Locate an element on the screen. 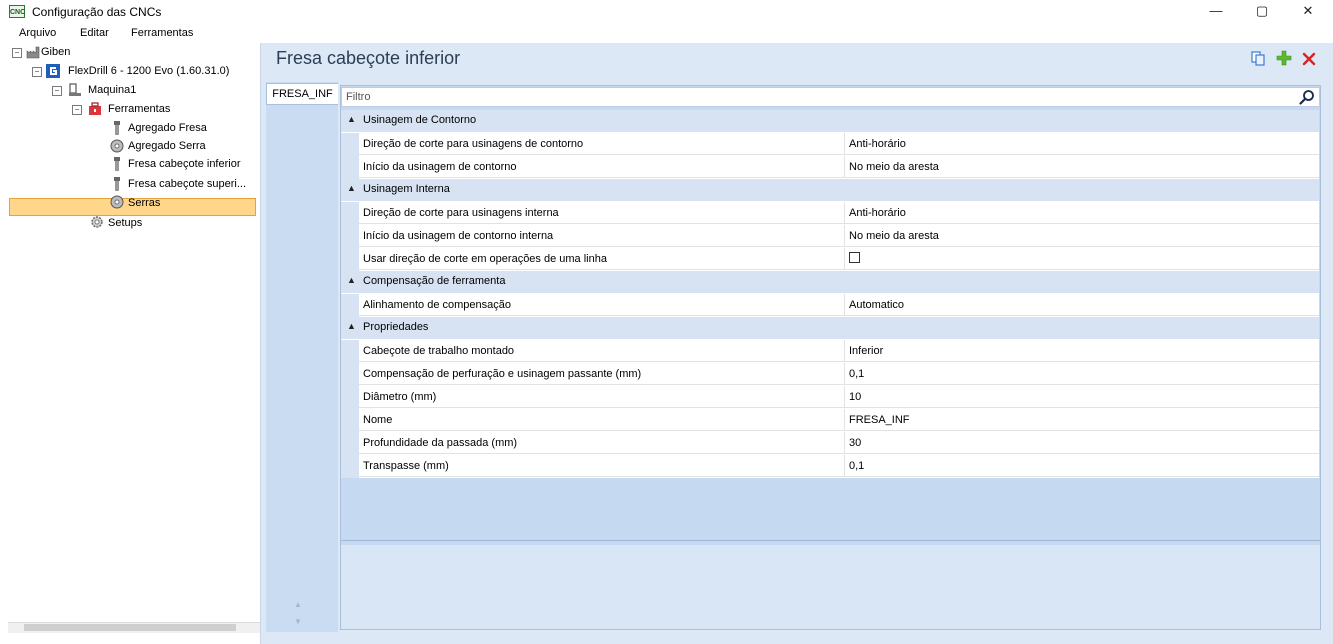 The image size is (1333, 644). menu-editar: Editar is located at coordinates (94, 33).